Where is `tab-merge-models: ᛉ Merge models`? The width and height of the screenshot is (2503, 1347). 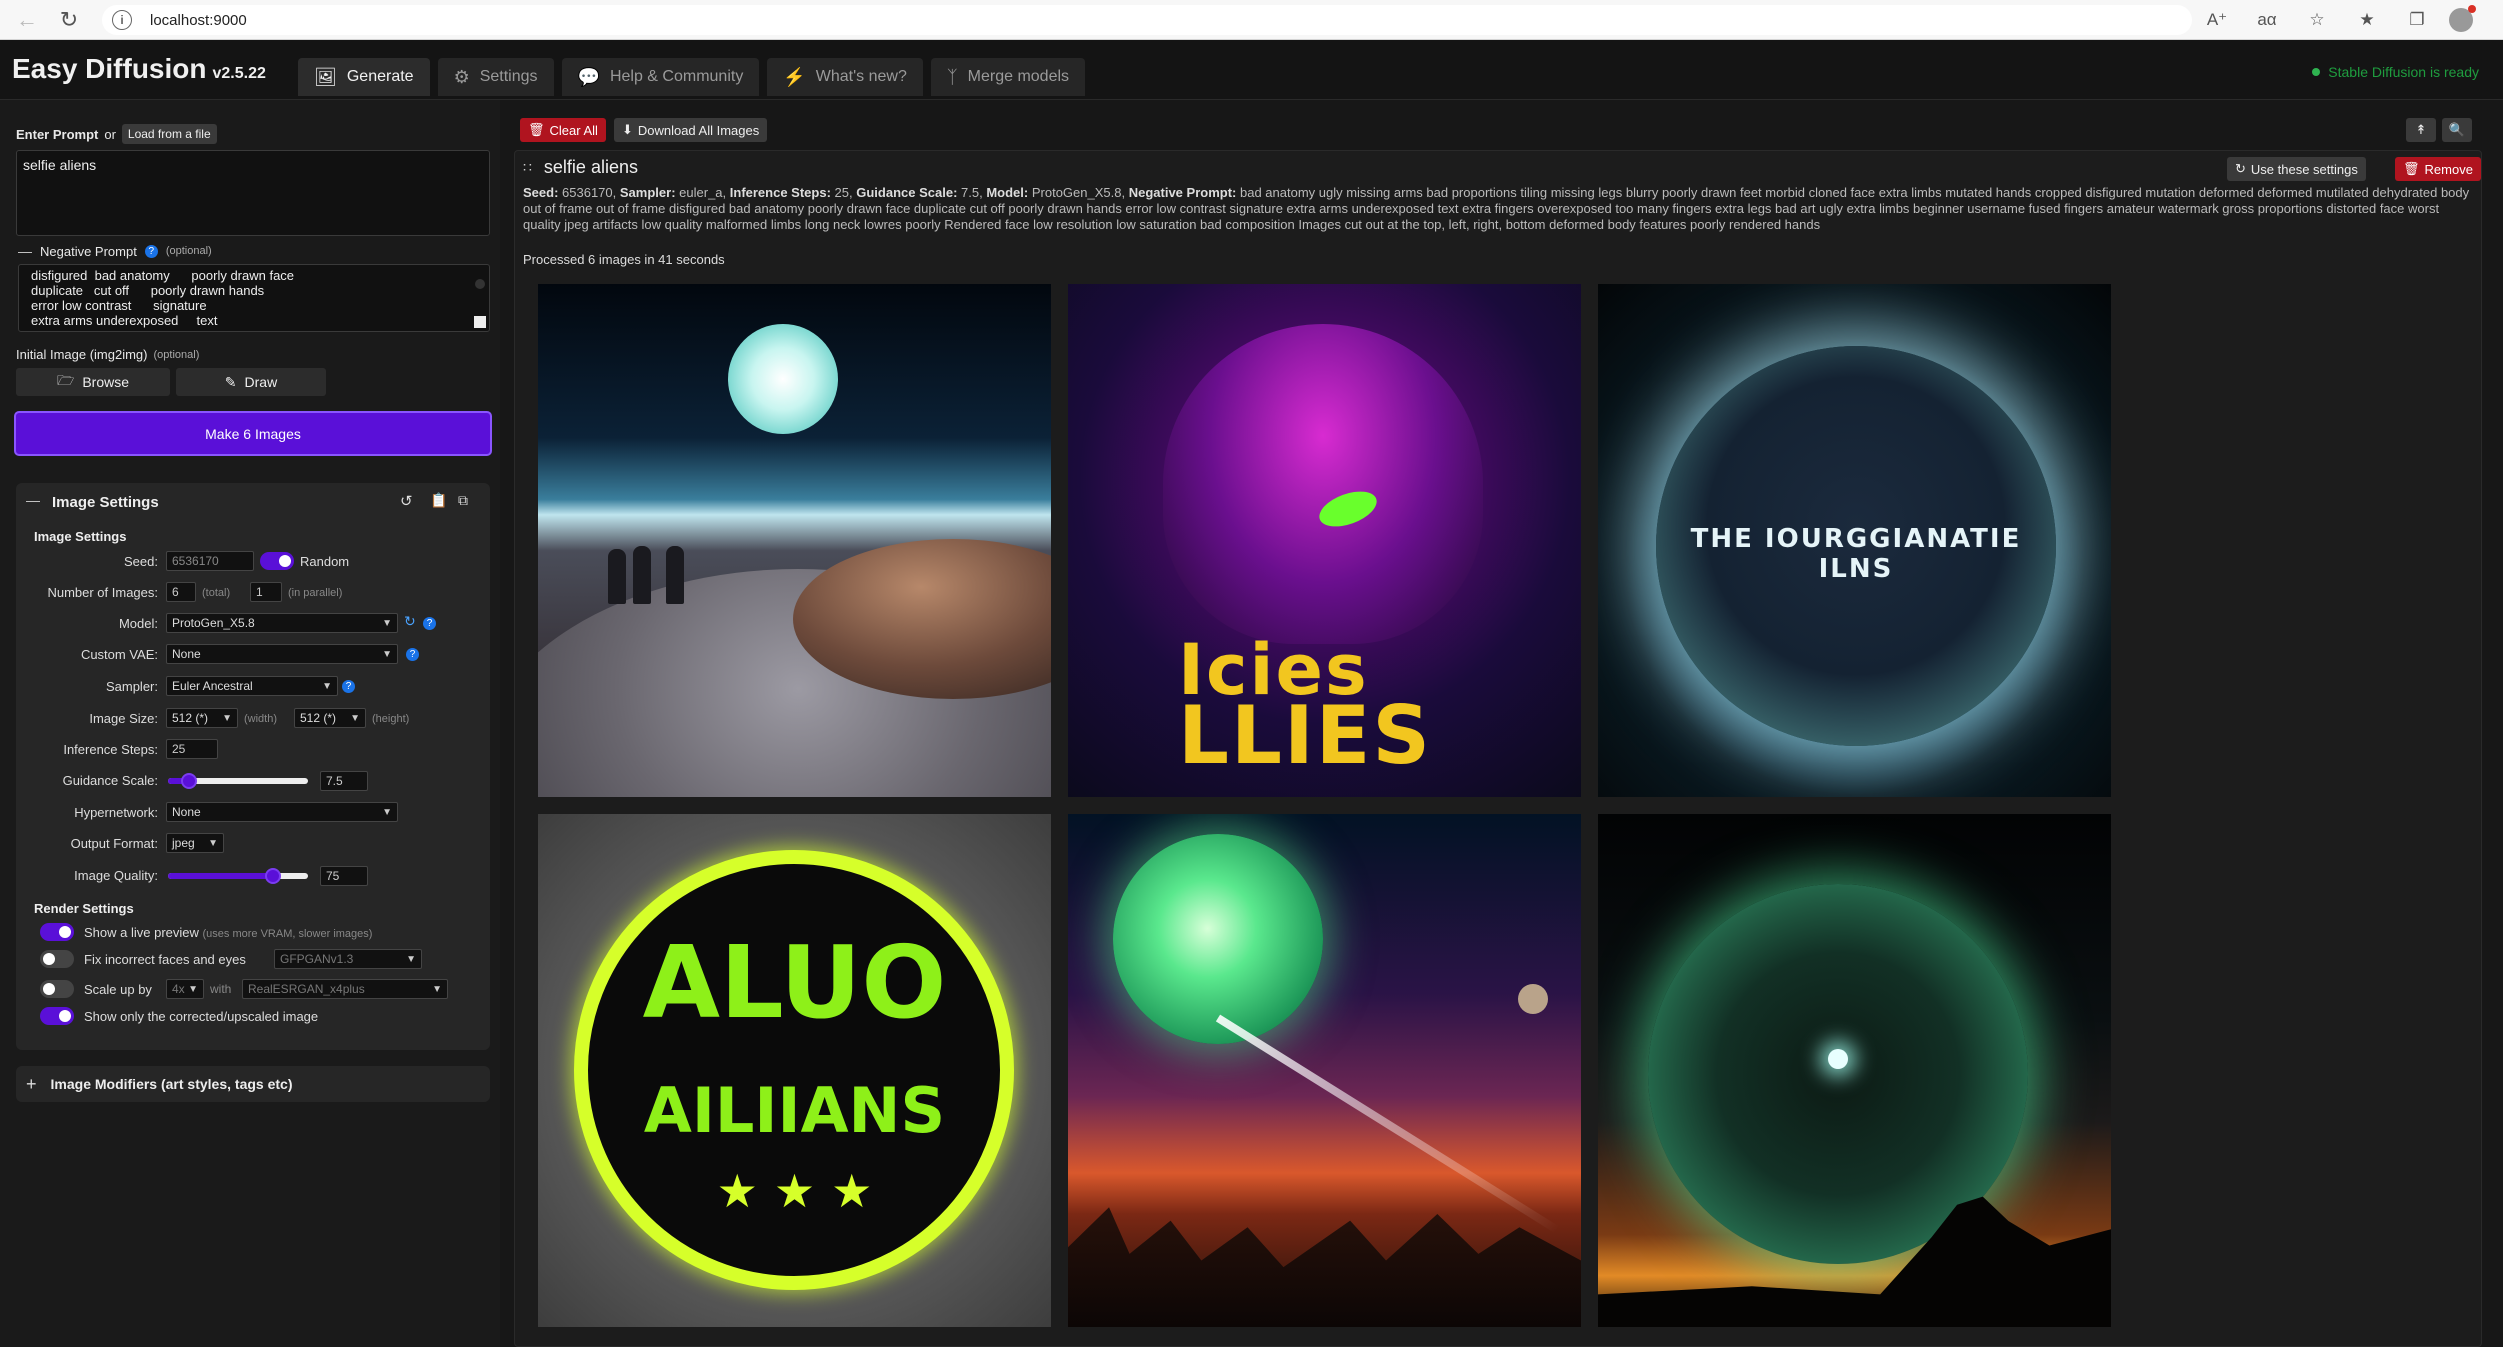 tab-merge-models: ᛉ Merge models is located at coordinates (1008, 77).